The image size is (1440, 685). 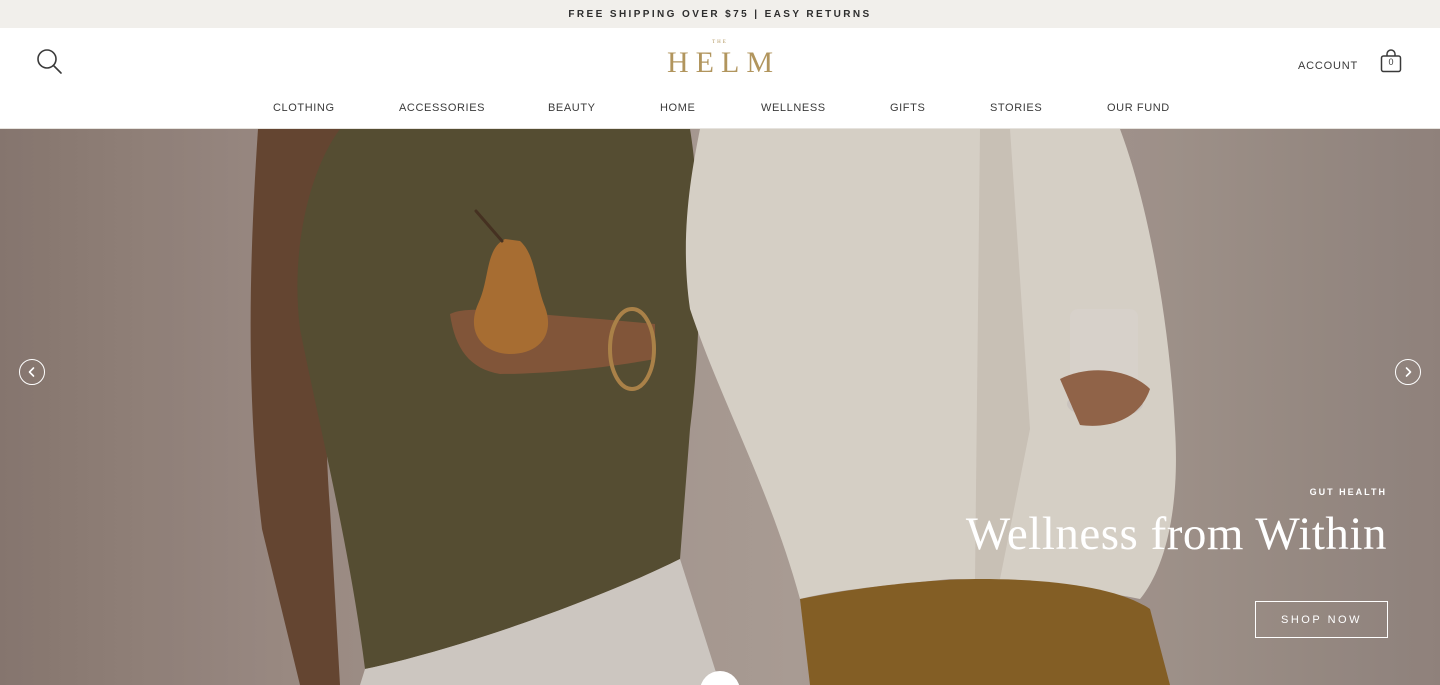 I want to click on account-link: ACCOUNT, so click(x=1328, y=66).